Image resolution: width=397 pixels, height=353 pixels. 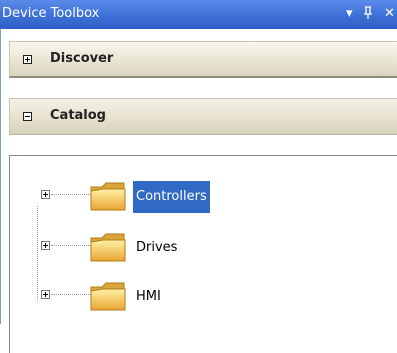 What do you see at coordinates (78, 115) in the screenshot?
I see `section-catalog-label: Catalog` at bounding box center [78, 115].